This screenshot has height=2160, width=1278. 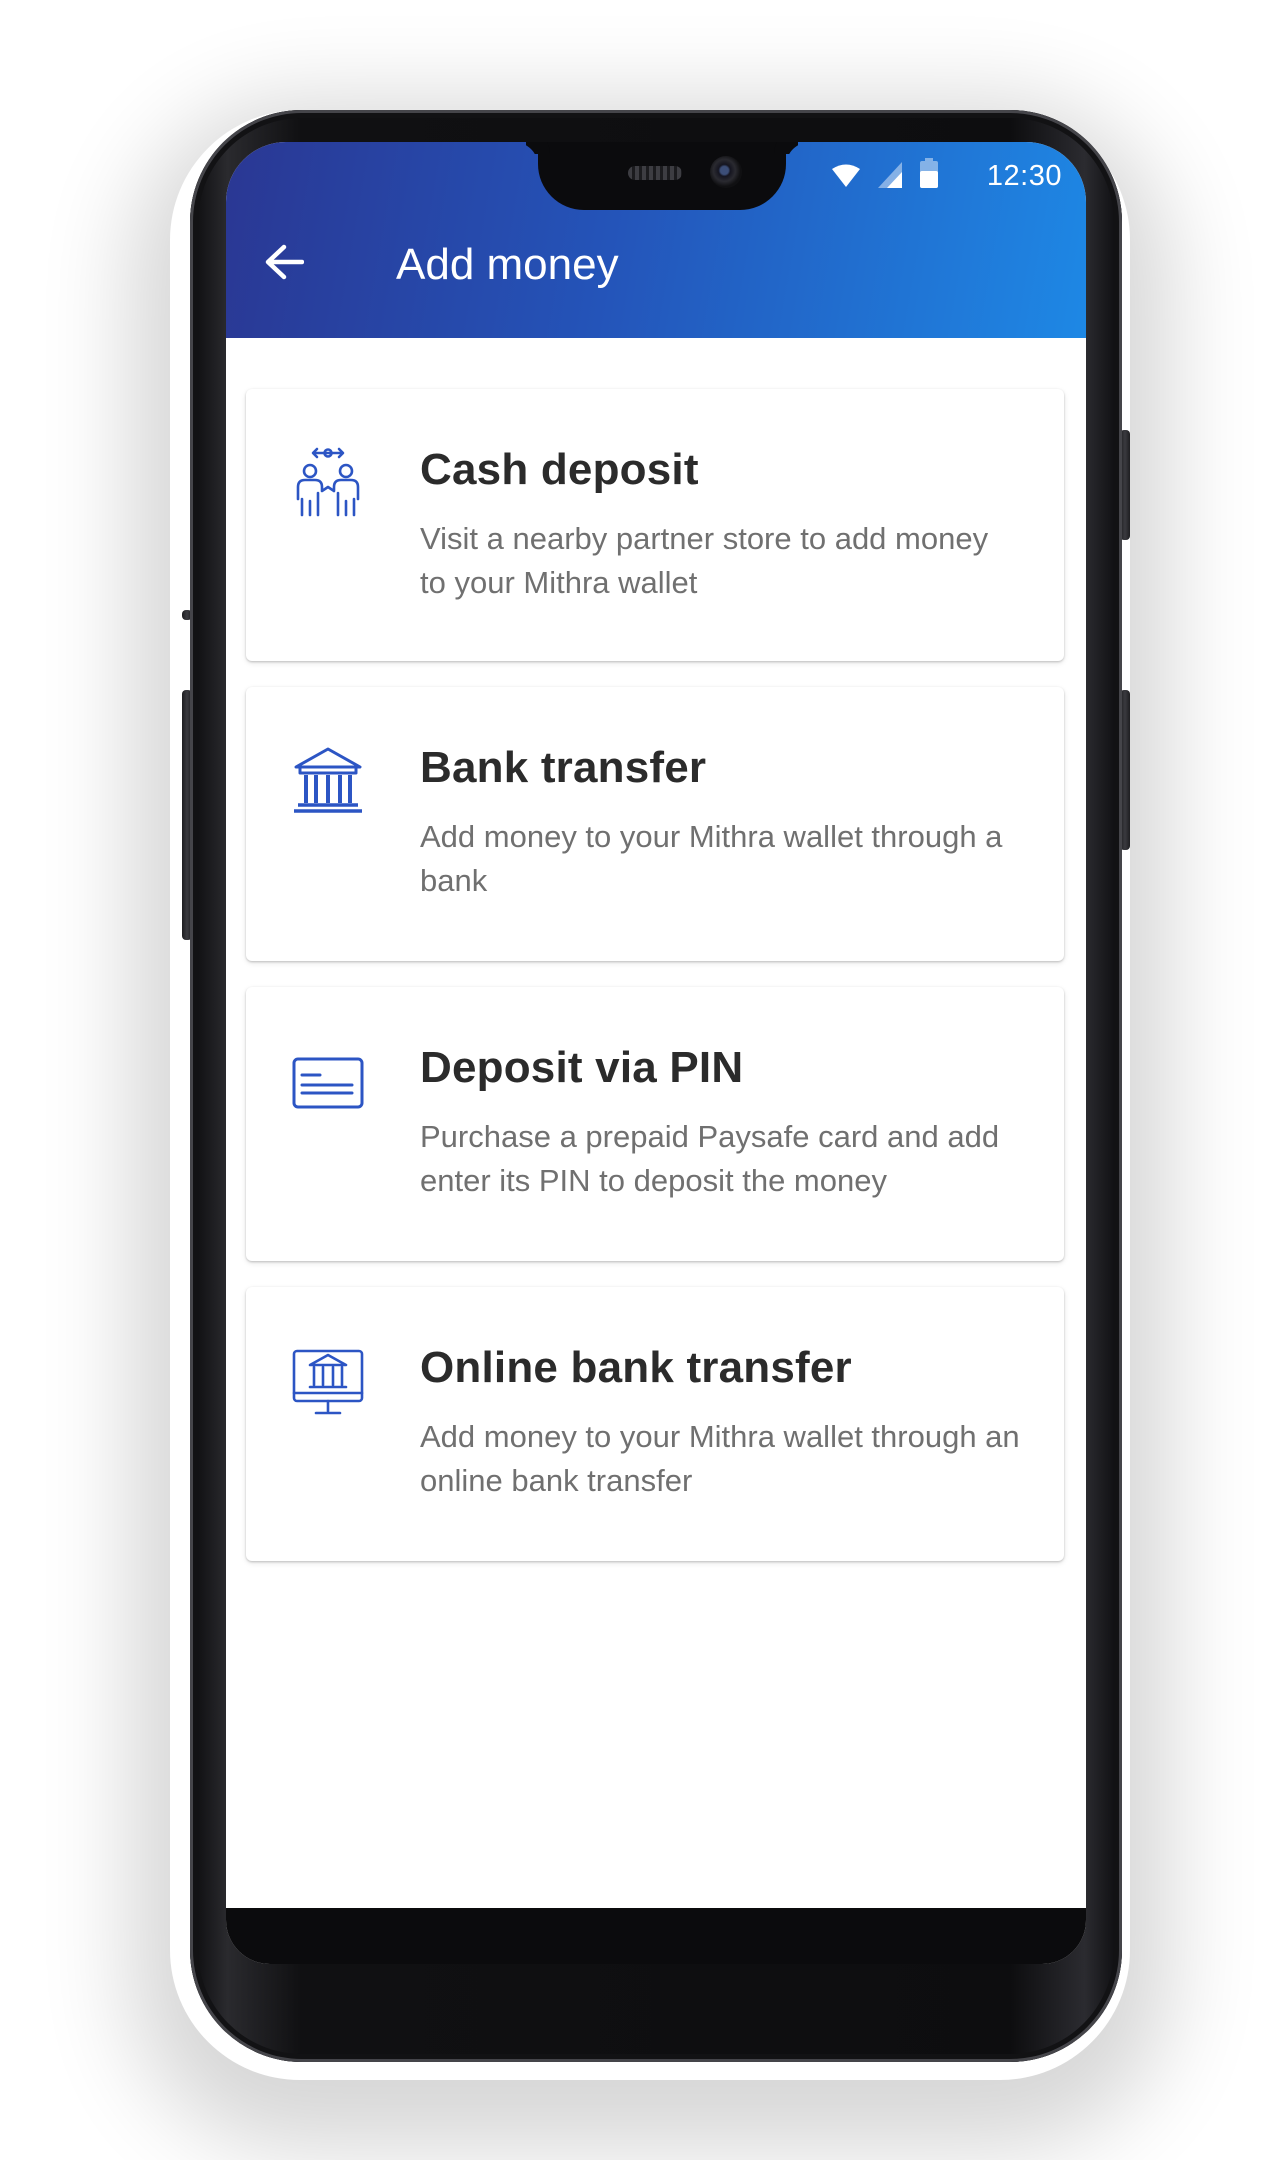 What do you see at coordinates (328, 1083) in the screenshot?
I see `card-icon` at bounding box center [328, 1083].